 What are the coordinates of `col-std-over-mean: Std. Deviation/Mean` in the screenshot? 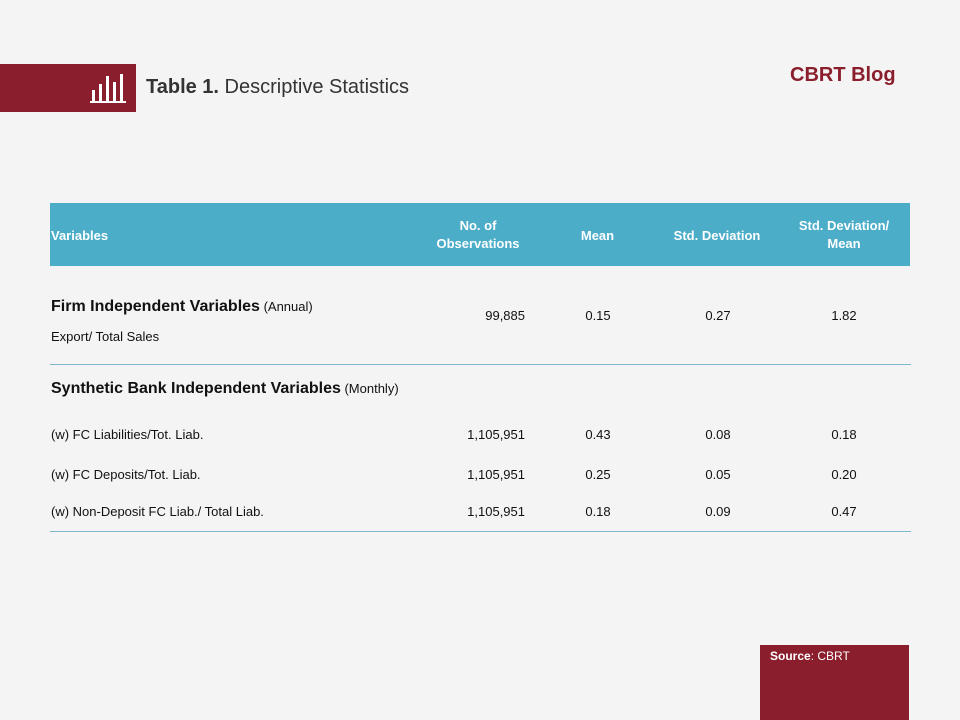 It's located at (844, 234).